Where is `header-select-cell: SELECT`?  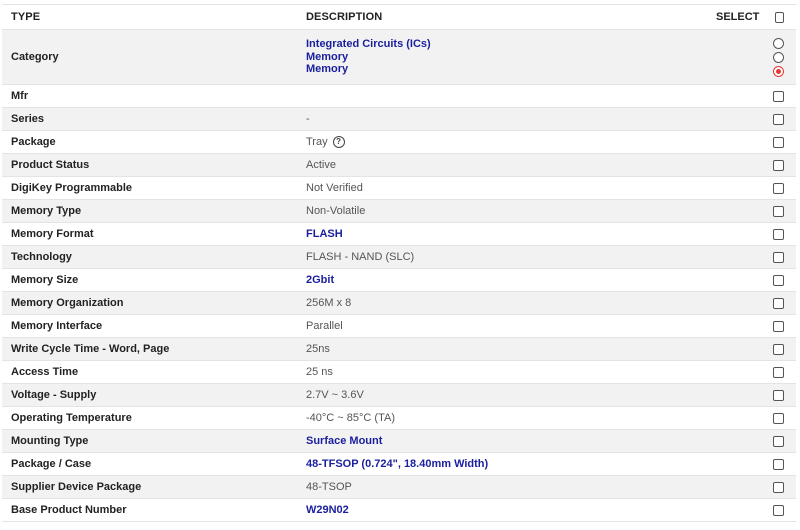 header-select-cell: SELECT is located at coordinates (756, 17).